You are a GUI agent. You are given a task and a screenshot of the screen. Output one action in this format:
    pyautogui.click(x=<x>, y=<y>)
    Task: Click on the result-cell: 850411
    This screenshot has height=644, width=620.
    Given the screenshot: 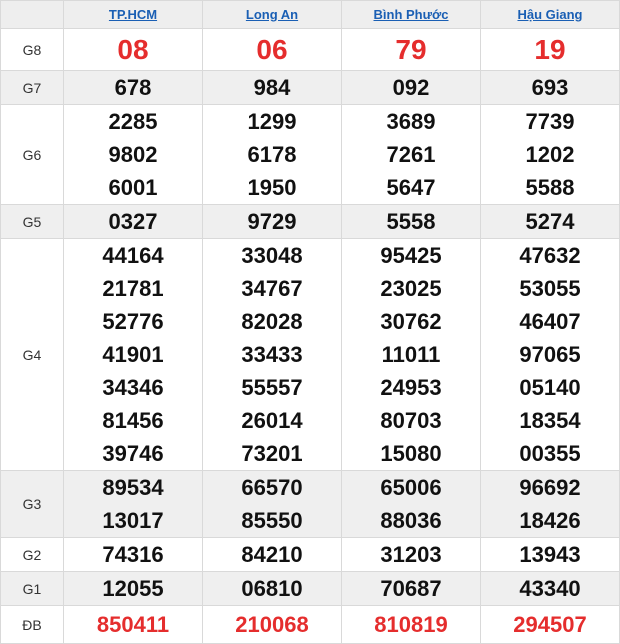 What is the action you would take?
    pyautogui.click(x=133, y=624)
    